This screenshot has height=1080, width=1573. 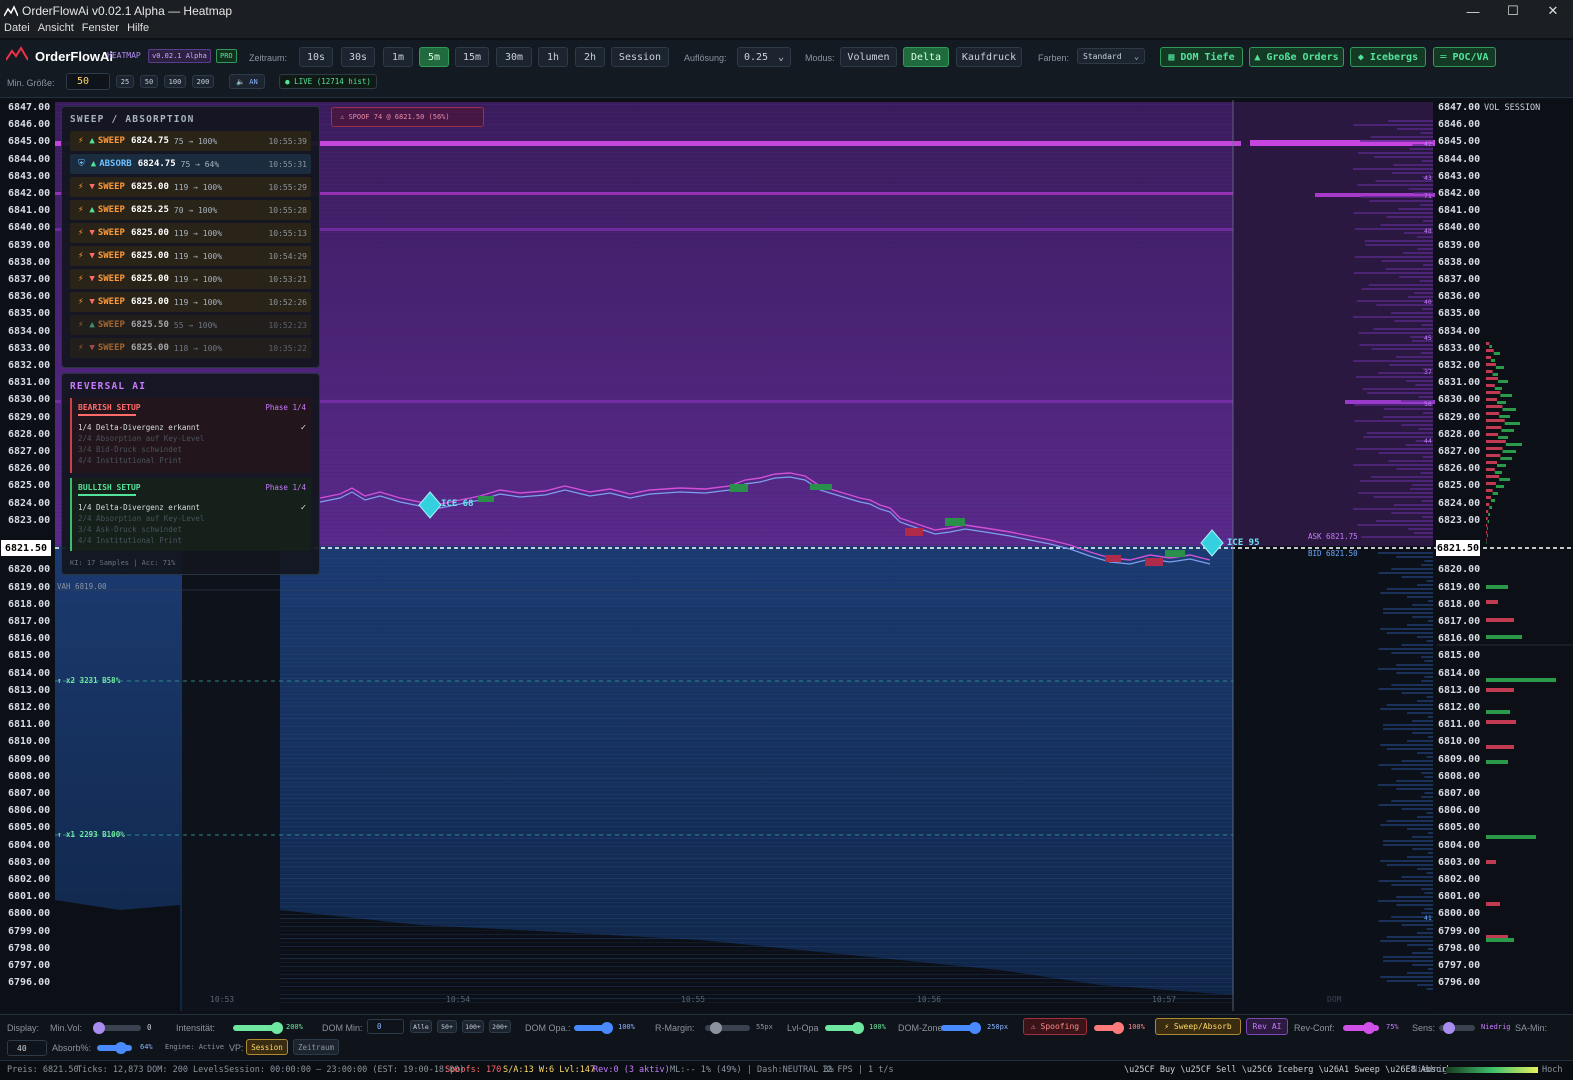 I want to click on menu-ansicht: Ansicht, so click(x=56, y=30).